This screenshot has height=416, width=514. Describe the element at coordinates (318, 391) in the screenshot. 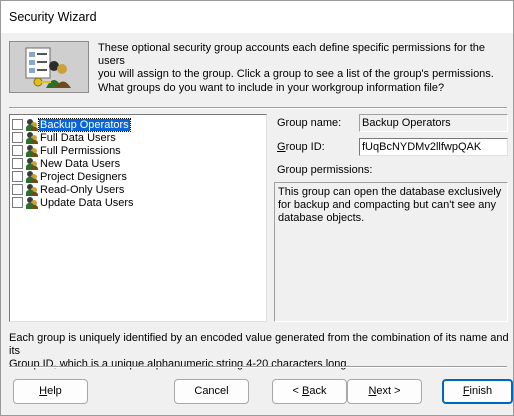

I see `back-button-label: ack` at that location.